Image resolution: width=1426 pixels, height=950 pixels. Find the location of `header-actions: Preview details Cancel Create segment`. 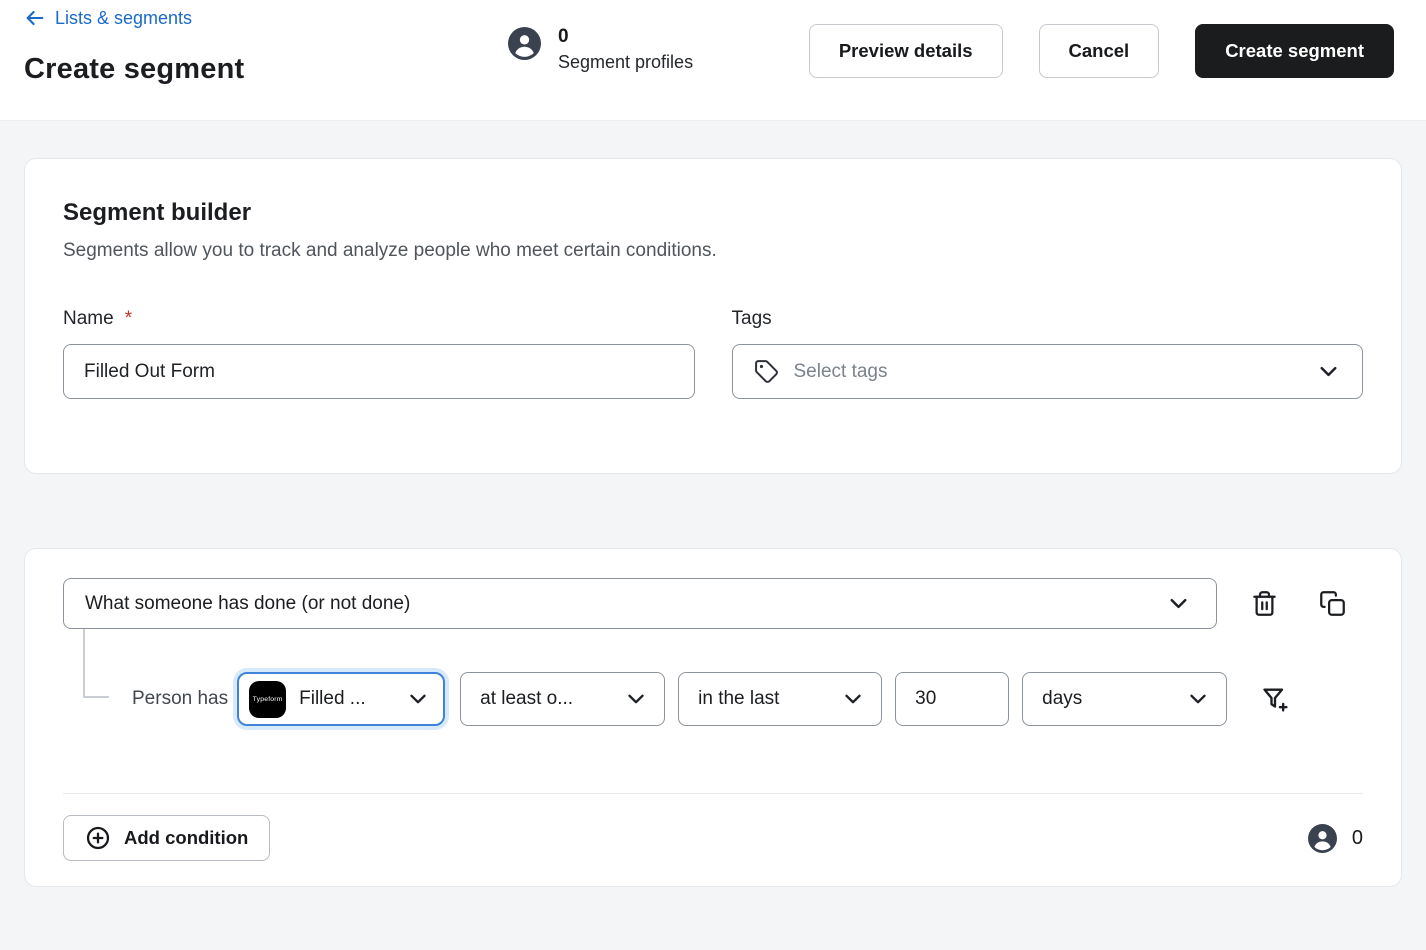

header-actions: Preview details Cancel Create segment is located at coordinates (1101, 51).